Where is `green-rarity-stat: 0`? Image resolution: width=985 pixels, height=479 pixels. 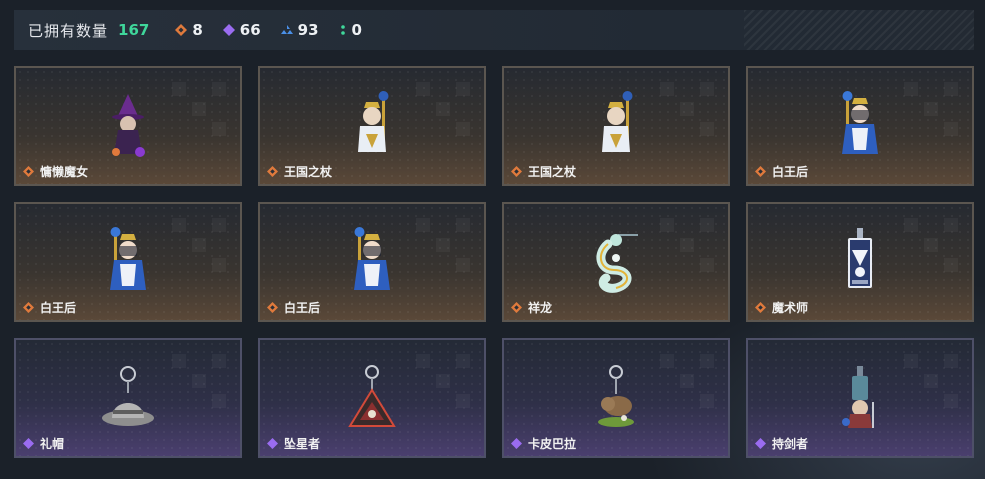 green-rarity-stat: 0 is located at coordinates (350, 30).